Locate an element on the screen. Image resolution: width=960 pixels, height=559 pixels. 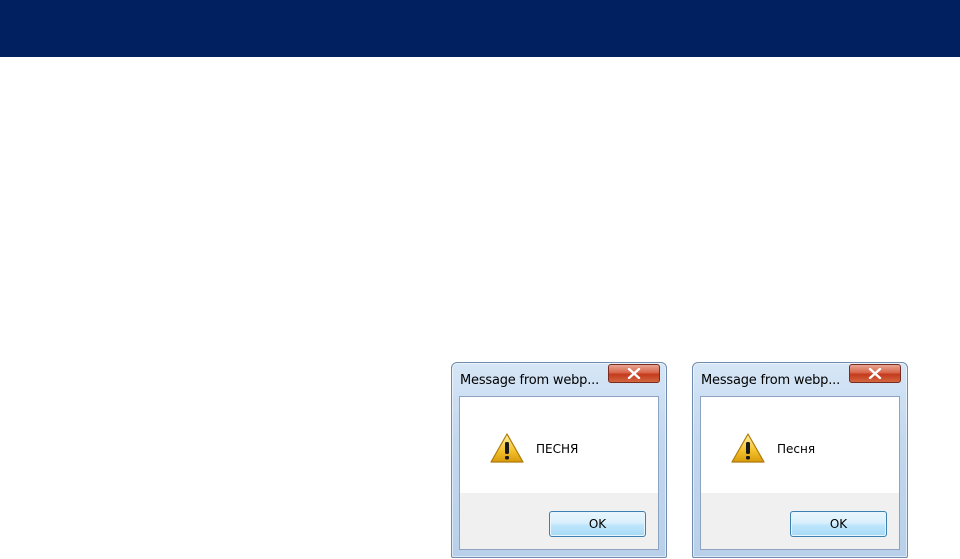
dialog-body: ПЕСНЯ OK is located at coordinates (559, 473).